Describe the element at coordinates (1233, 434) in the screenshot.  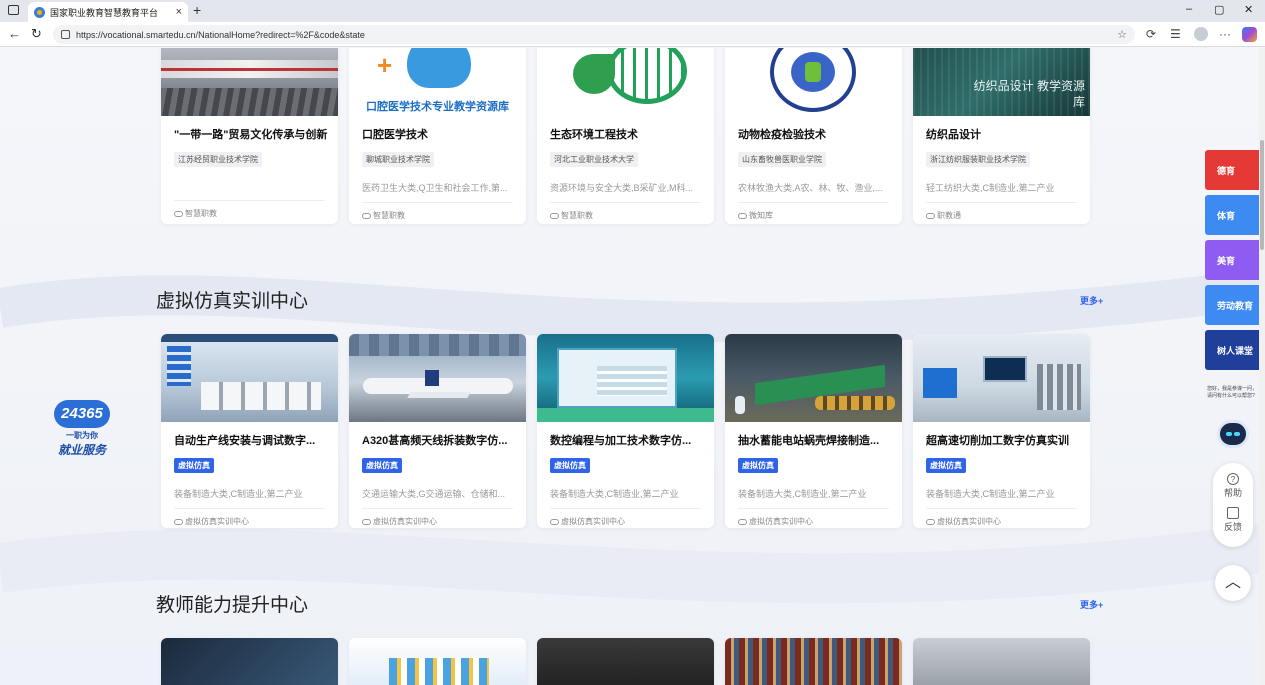
I see `assistant-robot-icon` at that location.